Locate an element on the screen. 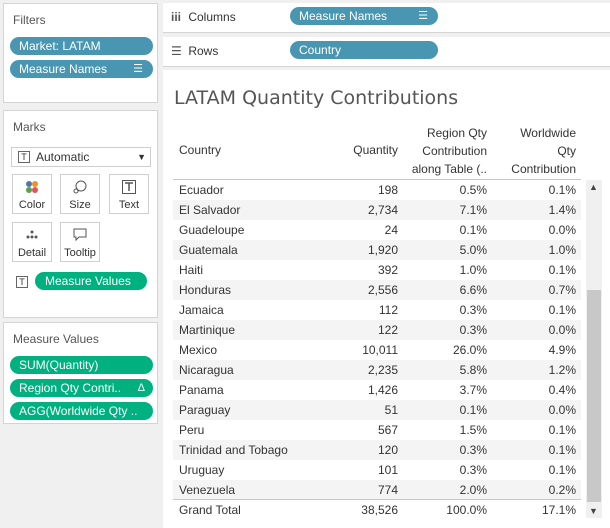  table-row: Uruguay 101 0.3% 0.1% is located at coordinates (377, 470).